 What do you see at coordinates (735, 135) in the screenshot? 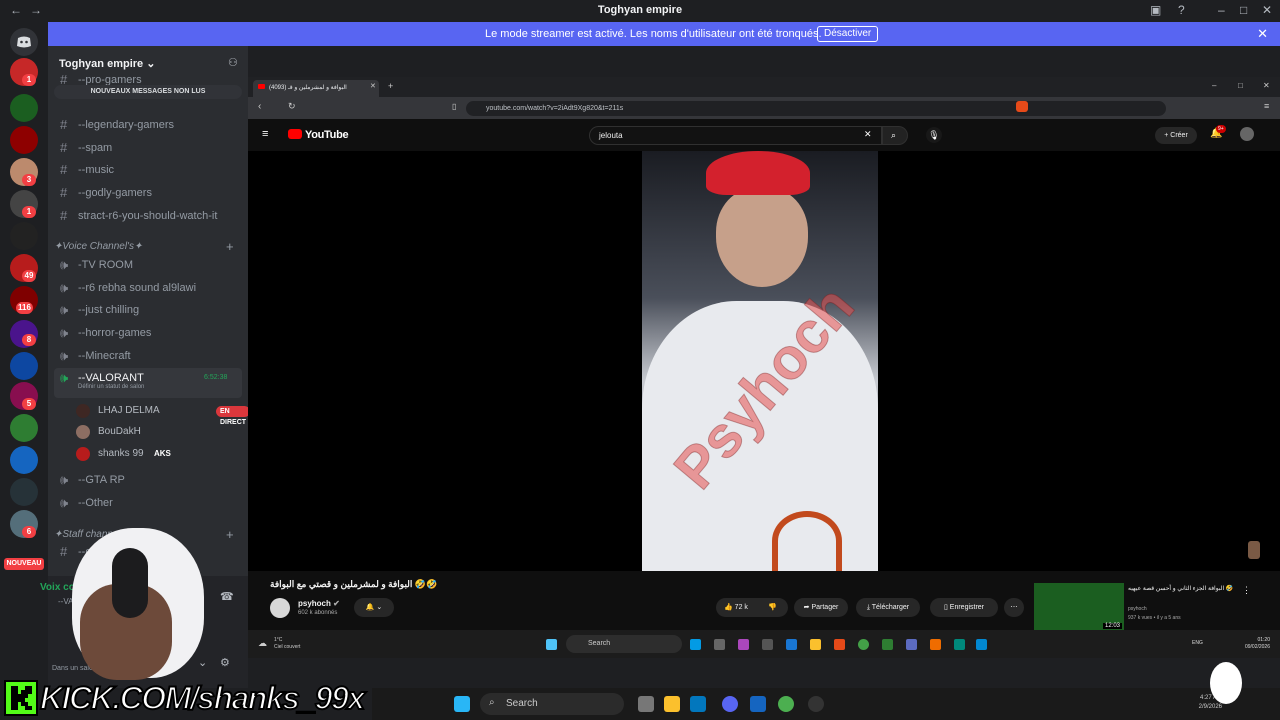
I see `search-input: jelouta` at bounding box center [735, 135].